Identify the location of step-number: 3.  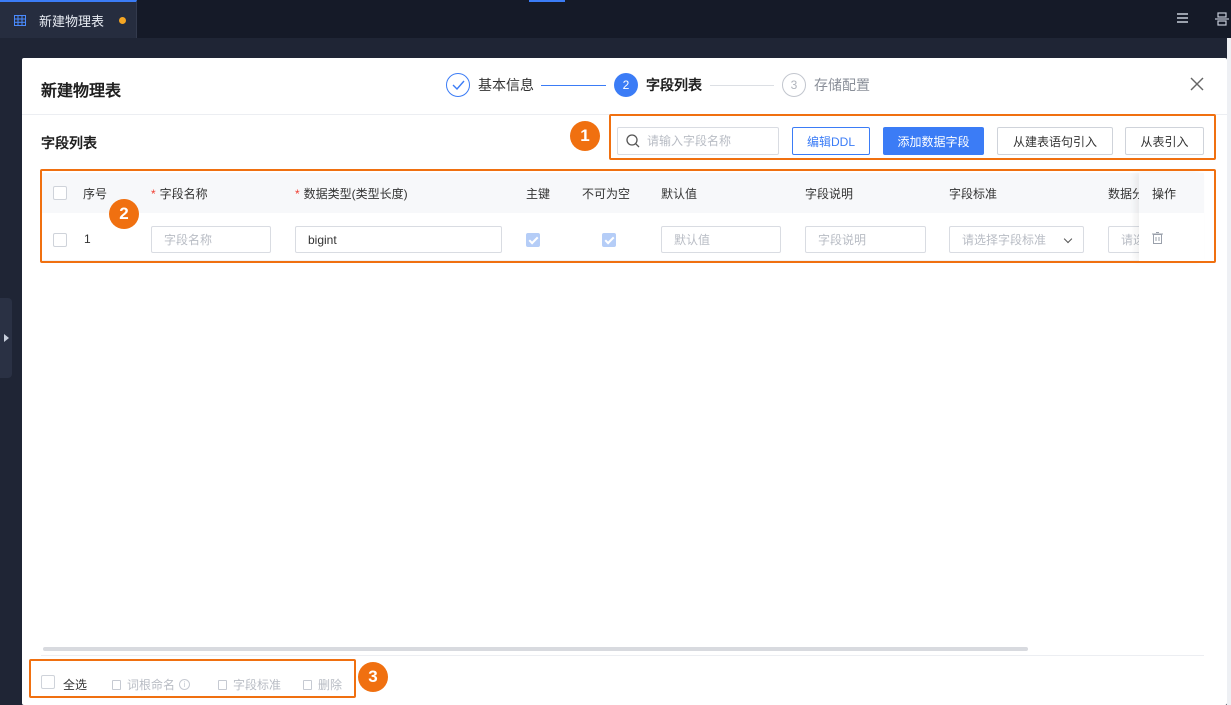
(794, 85).